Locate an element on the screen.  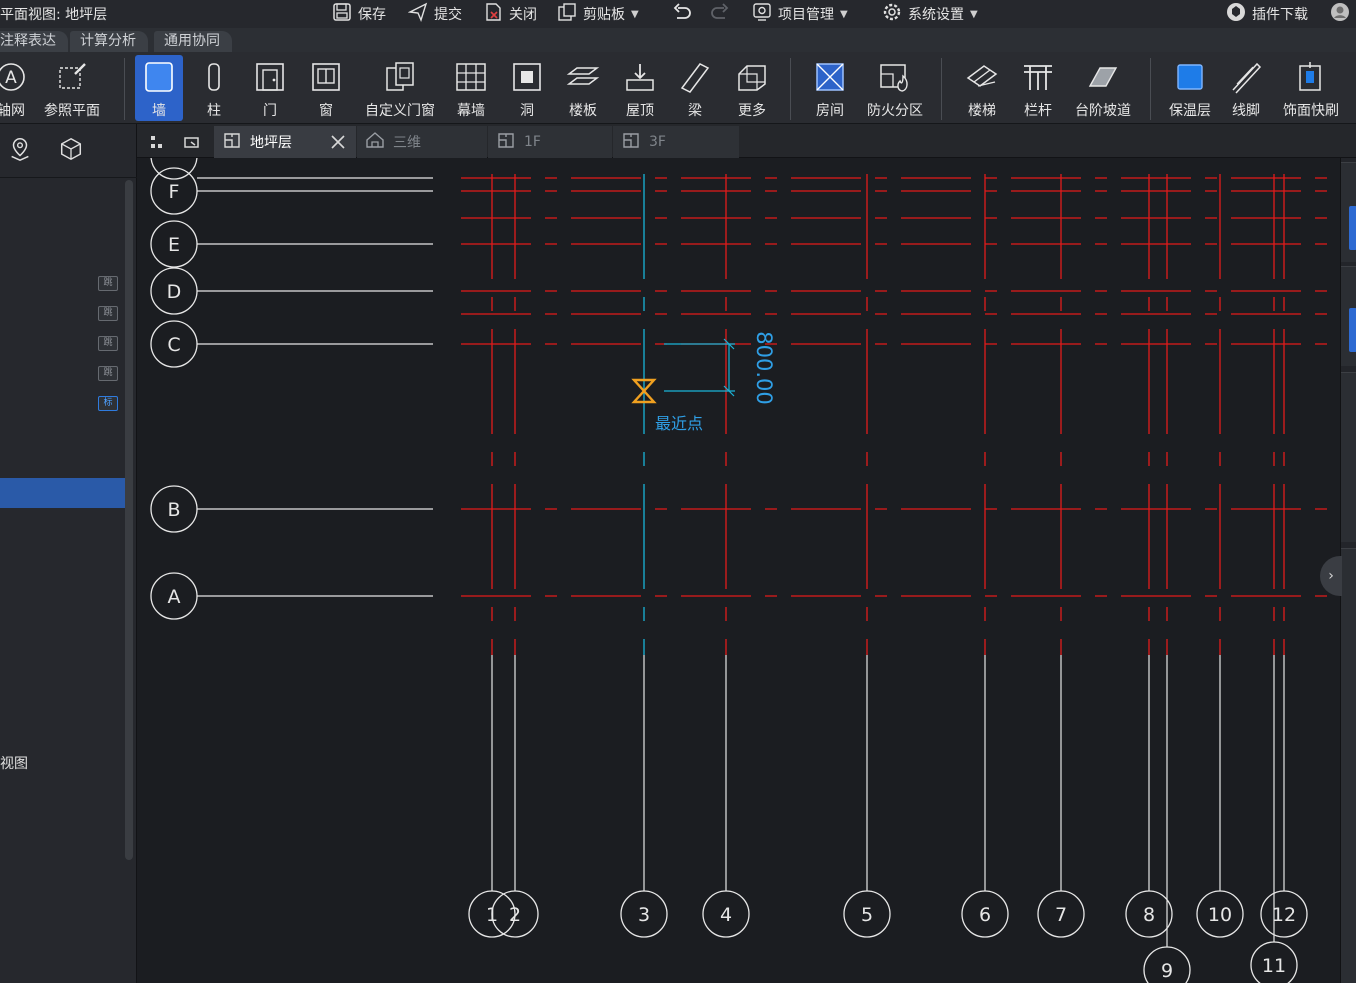
view-tree-item: 视图 is located at coordinates (14, 763).